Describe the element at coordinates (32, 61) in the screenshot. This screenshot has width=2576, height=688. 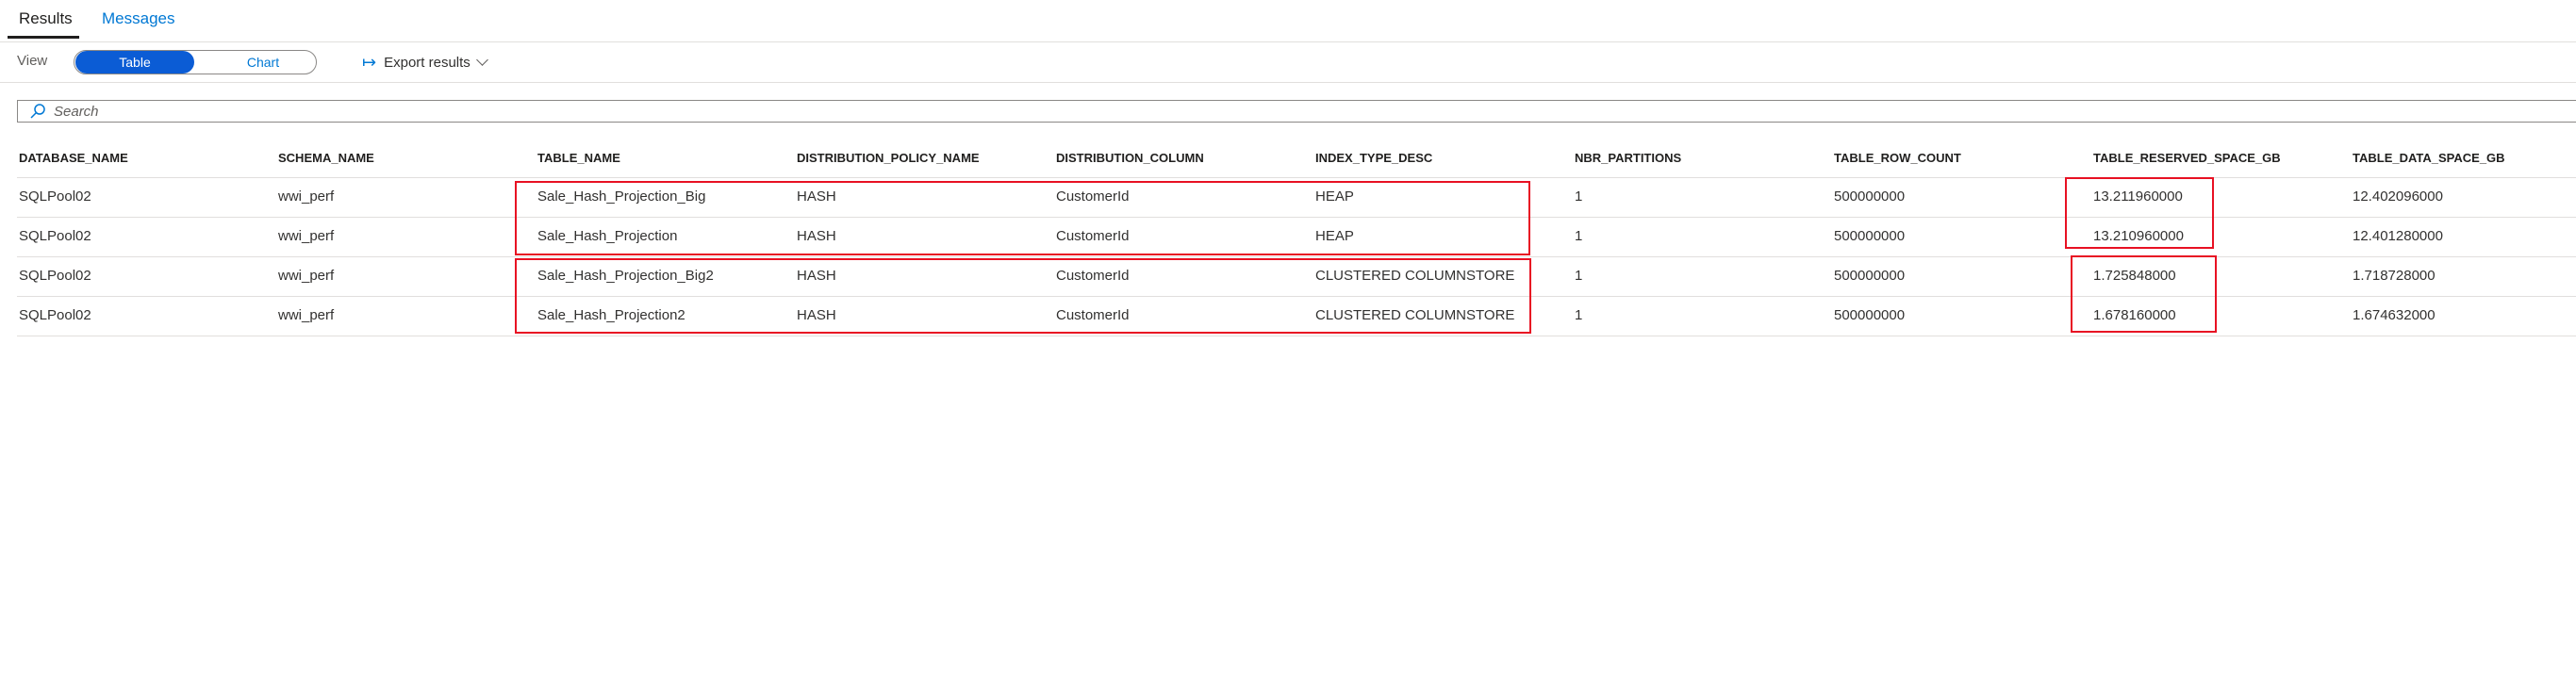
I see `view-label: View` at that location.